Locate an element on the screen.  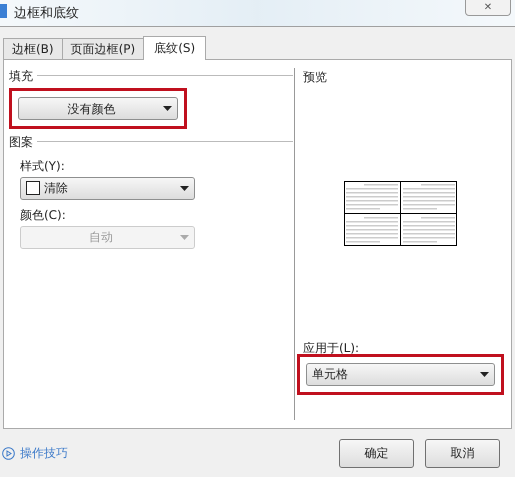
window-title: 边框和底纹 is located at coordinates (46, 14).